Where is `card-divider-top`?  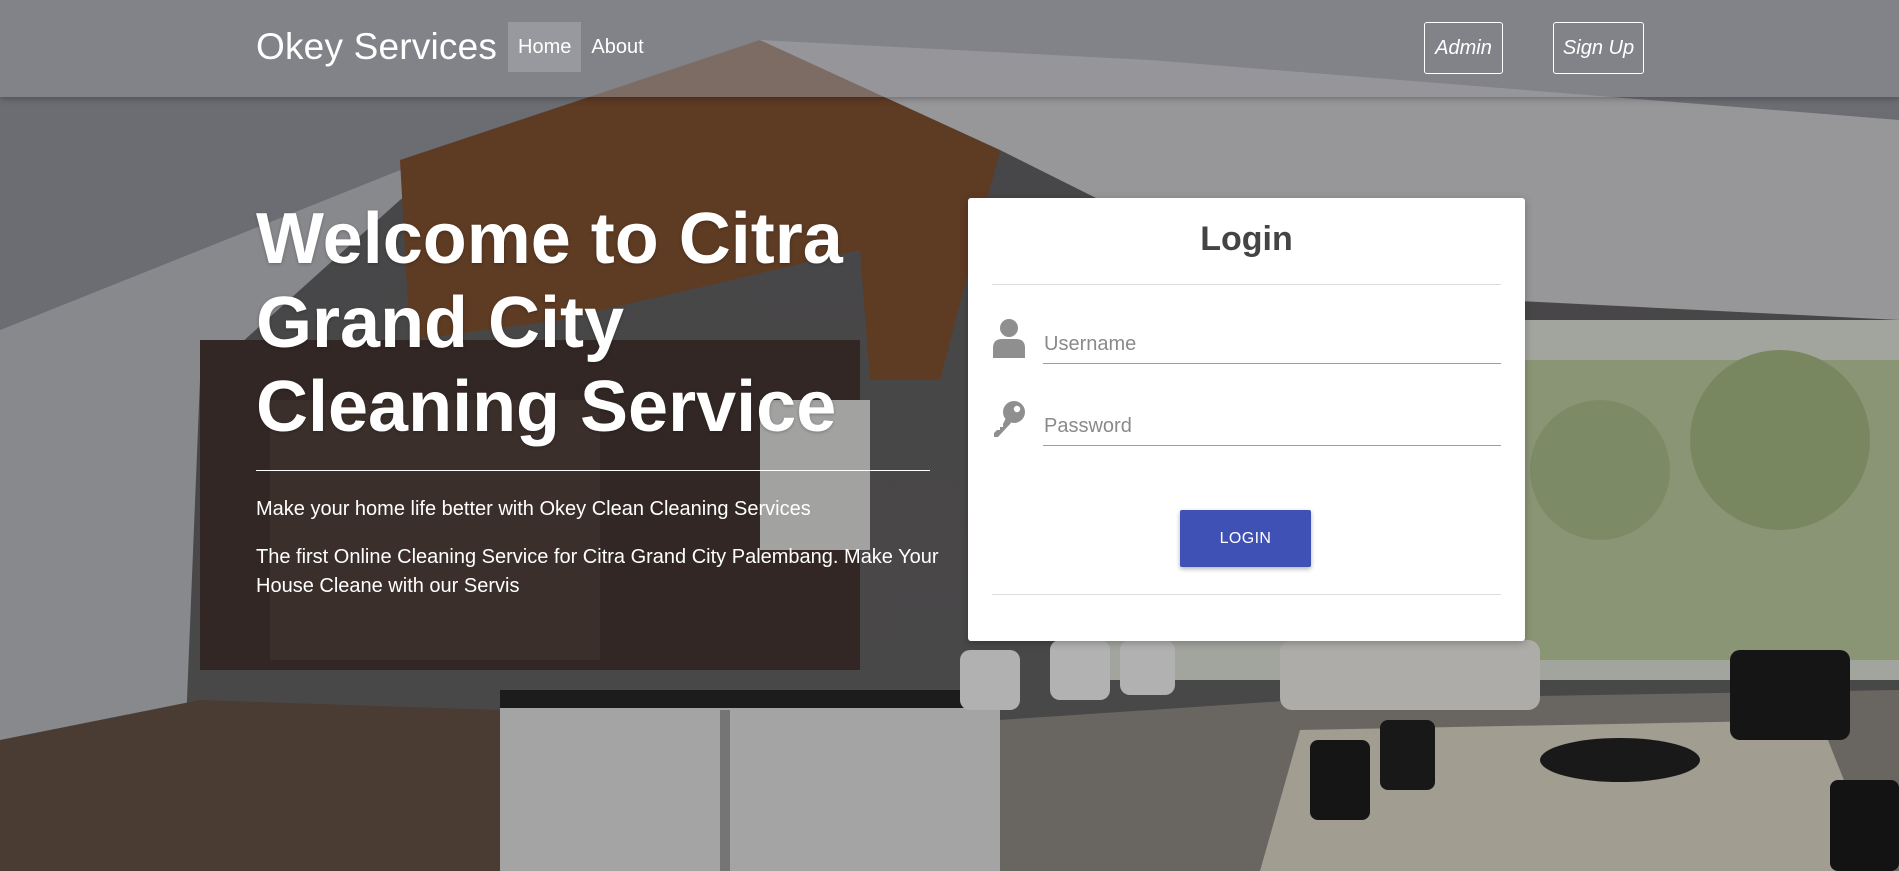
card-divider-top is located at coordinates (1246, 284).